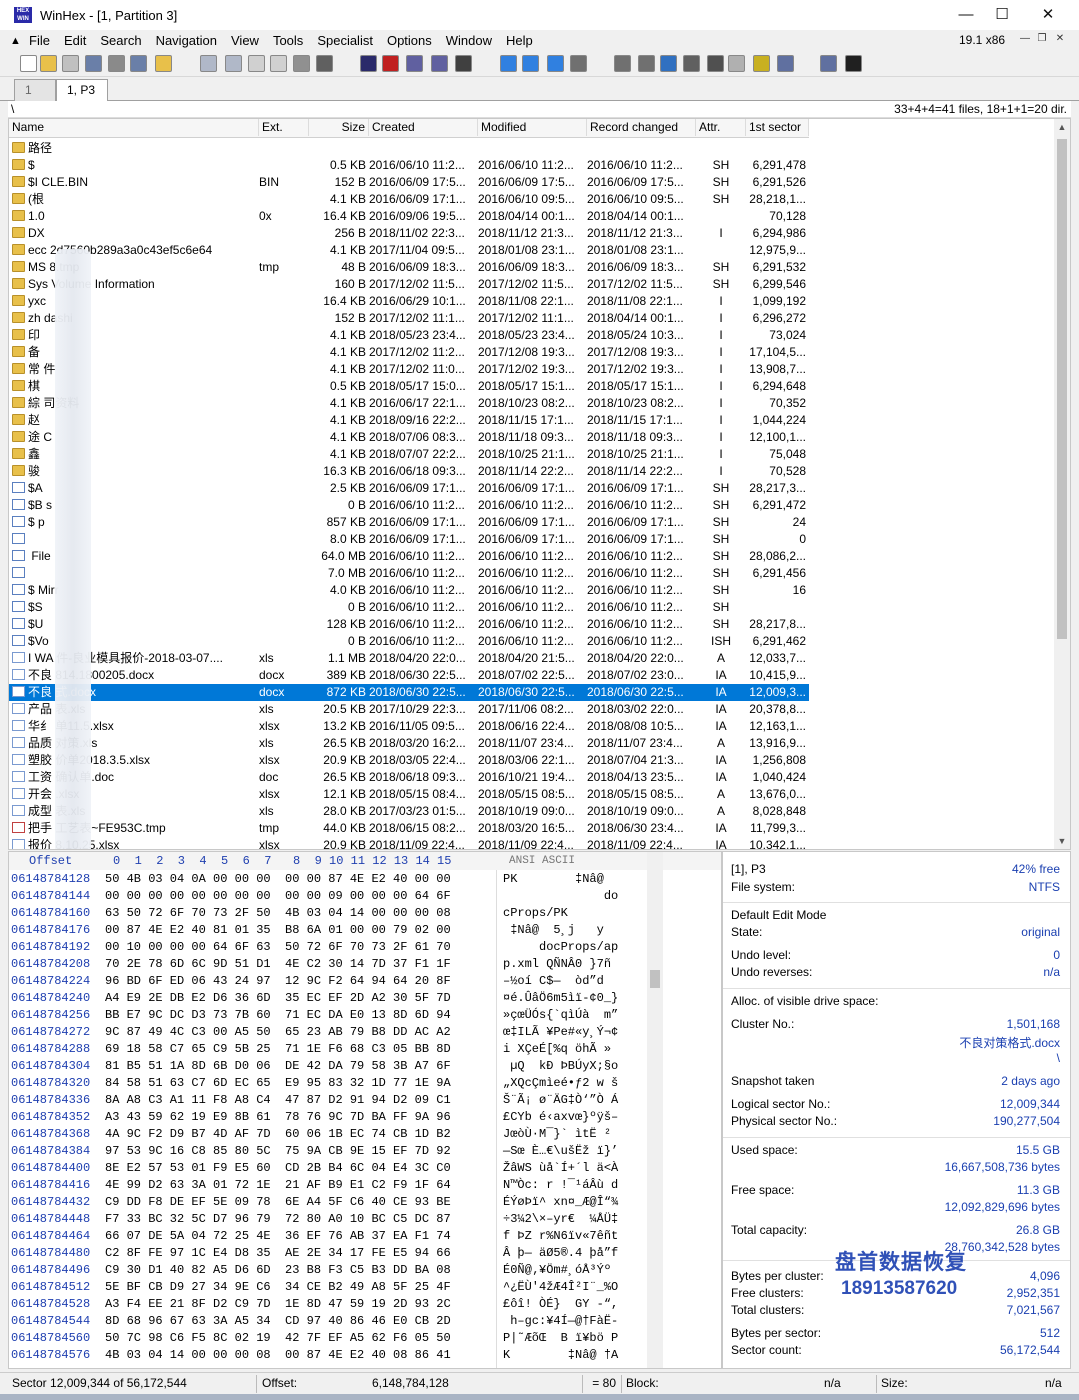 The width and height of the screenshot is (1079, 1400). Describe the element at coordinates (50, 930) in the screenshot. I see `hex-offset: 06148784176` at that location.